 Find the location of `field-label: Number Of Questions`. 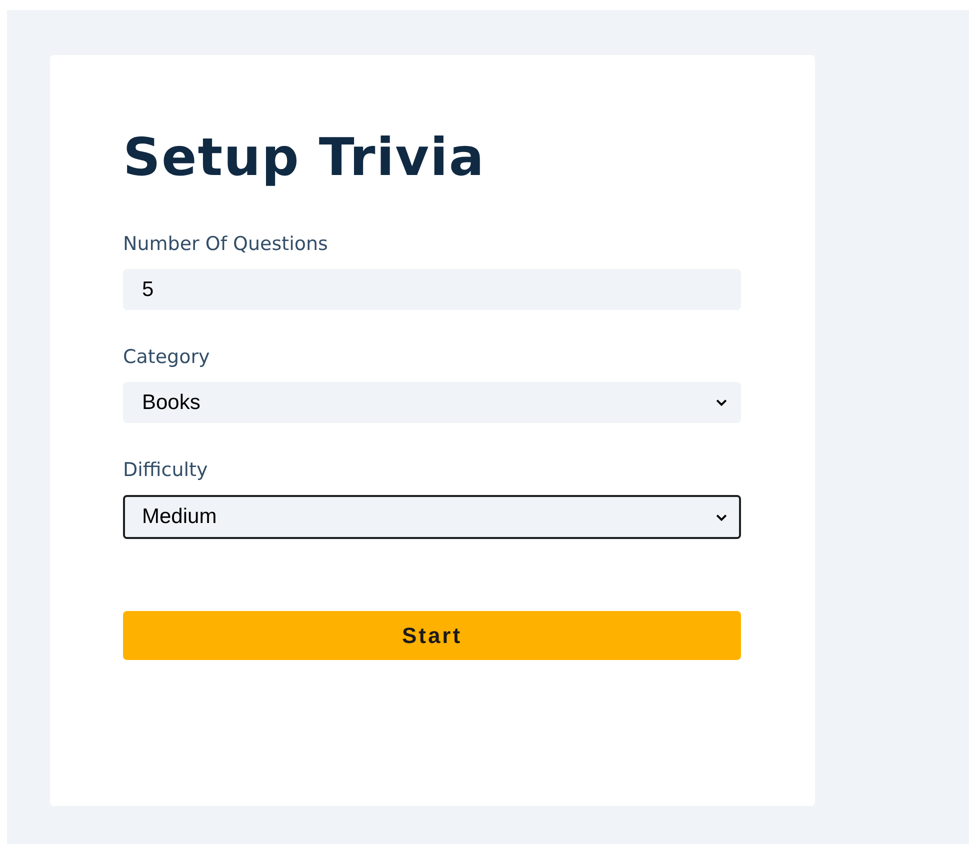

field-label: Number Of Questions is located at coordinates (226, 244).